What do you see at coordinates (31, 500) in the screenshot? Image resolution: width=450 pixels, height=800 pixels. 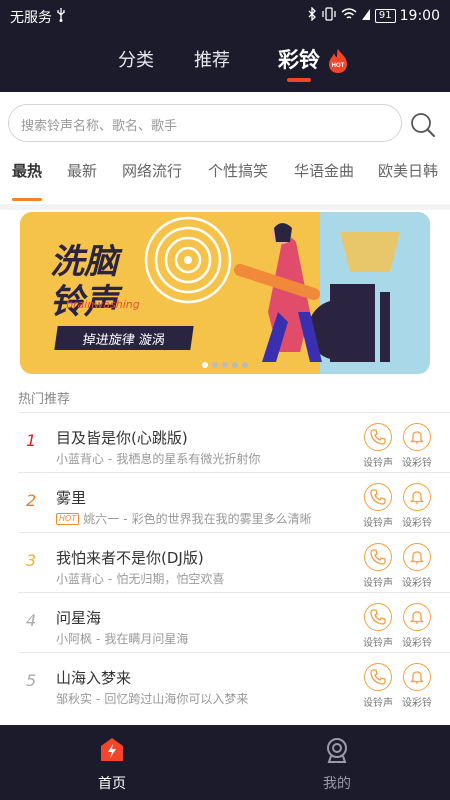 I see `song-rank: 2` at bounding box center [31, 500].